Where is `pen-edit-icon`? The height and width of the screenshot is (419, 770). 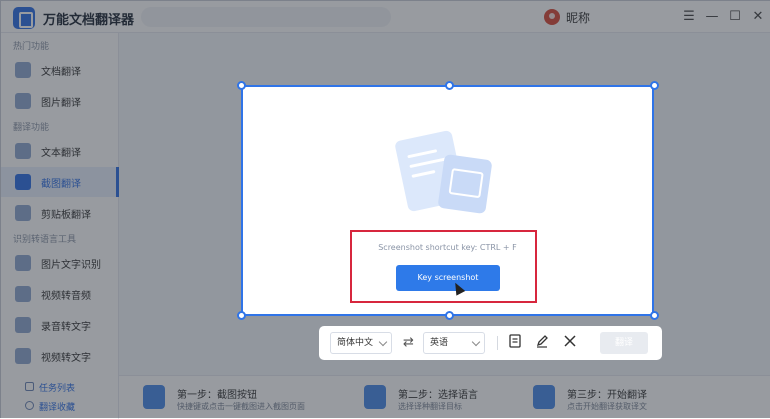
pen-edit-icon is located at coordinates (542, 342).